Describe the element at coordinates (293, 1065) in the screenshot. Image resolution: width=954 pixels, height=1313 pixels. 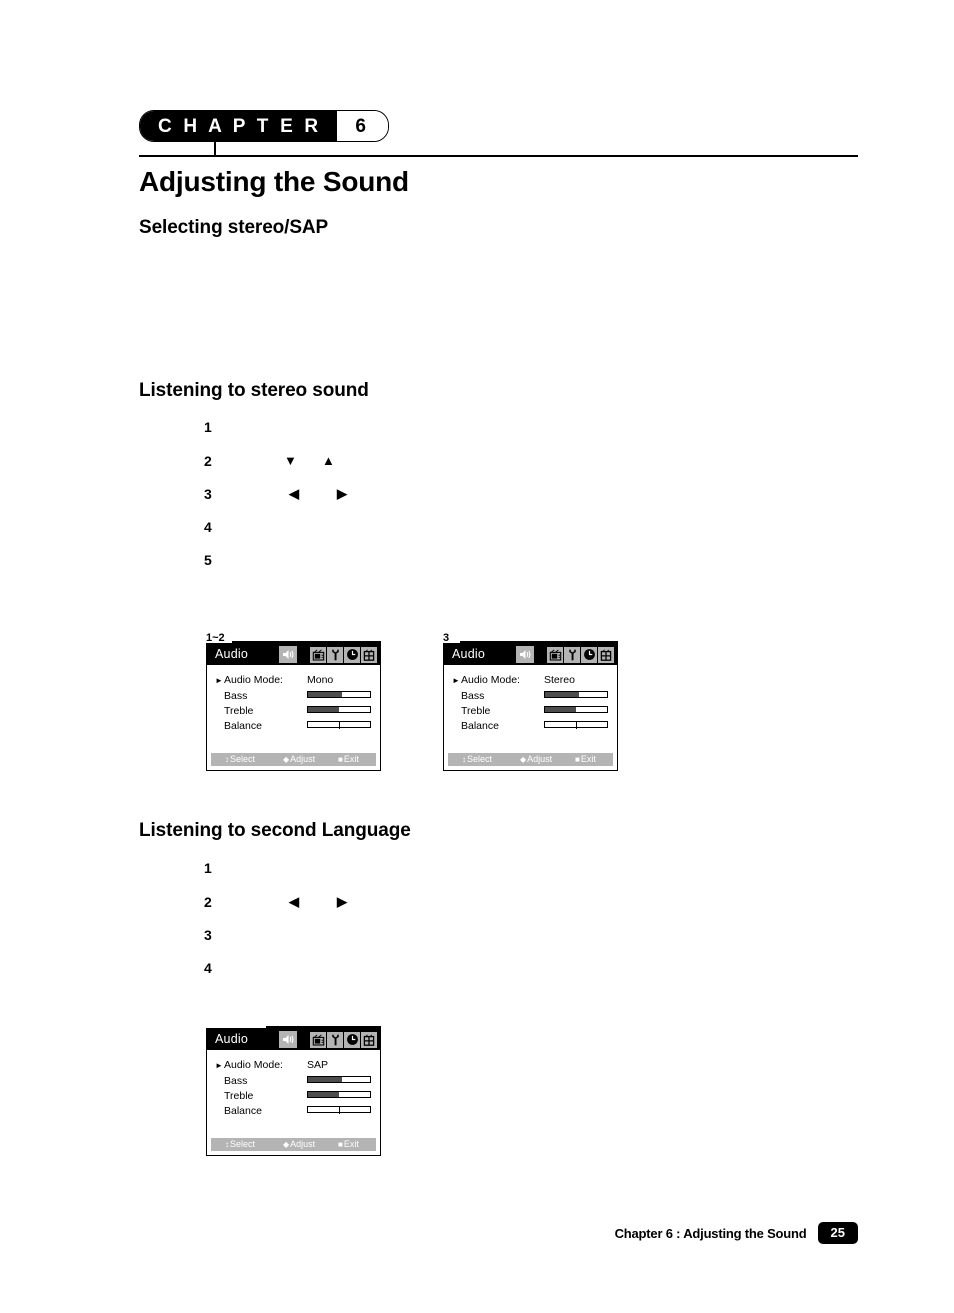
I see `osd-row-audio-mode: ► Audio Mode: SAP` at that location.